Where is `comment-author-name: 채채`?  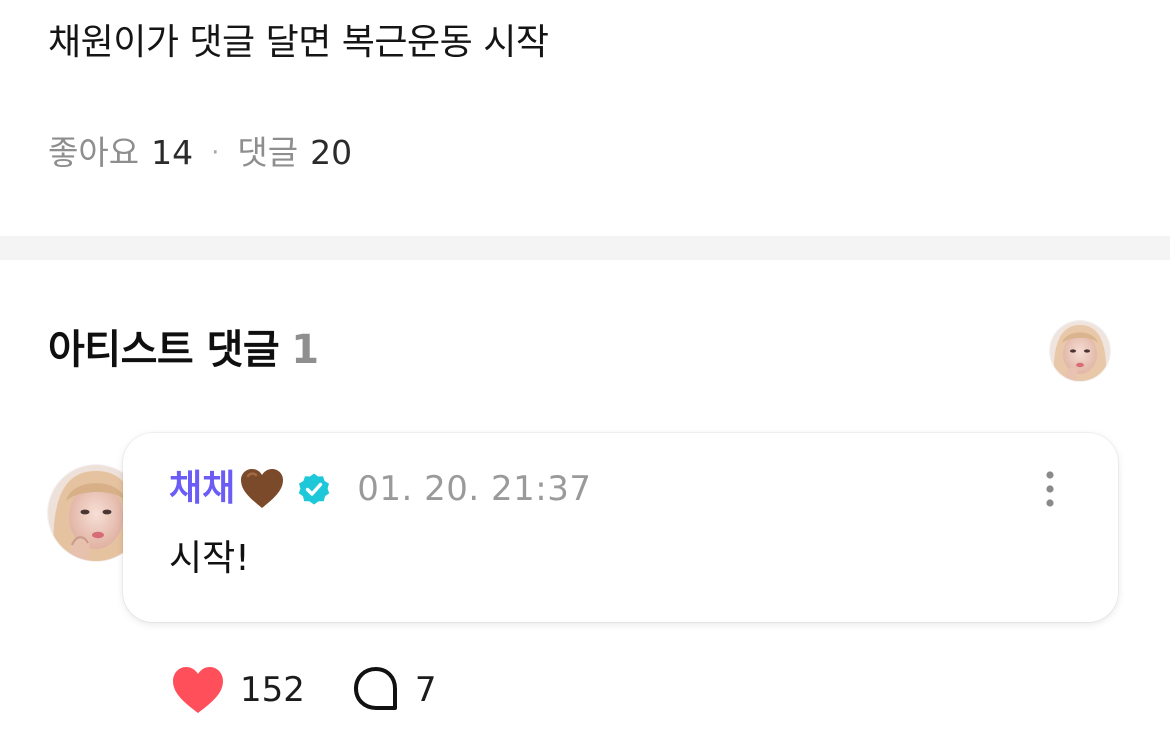 comment-author-name: 채채 is located at coordinates (202, 489).